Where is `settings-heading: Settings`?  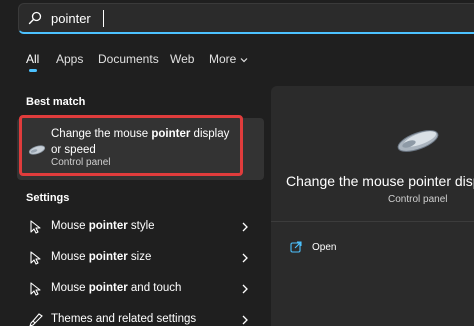 settings-heading: Settings is located at coordinates (48, 198).